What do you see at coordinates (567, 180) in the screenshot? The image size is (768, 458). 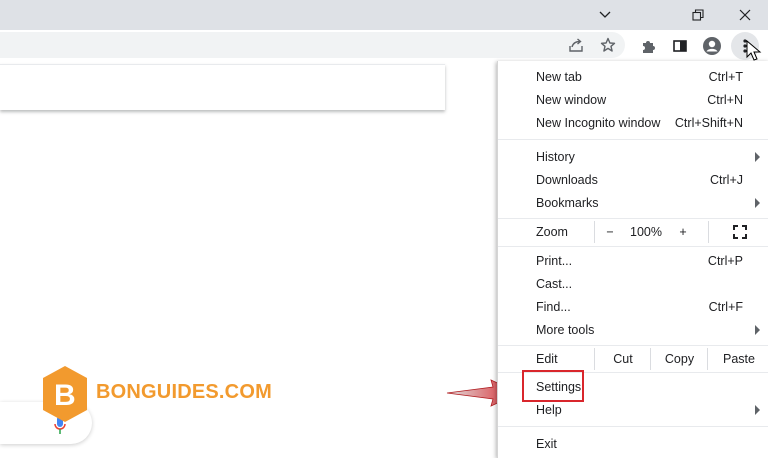 I see `menu-item-label: Downloads` at bounding box center [567, 180].